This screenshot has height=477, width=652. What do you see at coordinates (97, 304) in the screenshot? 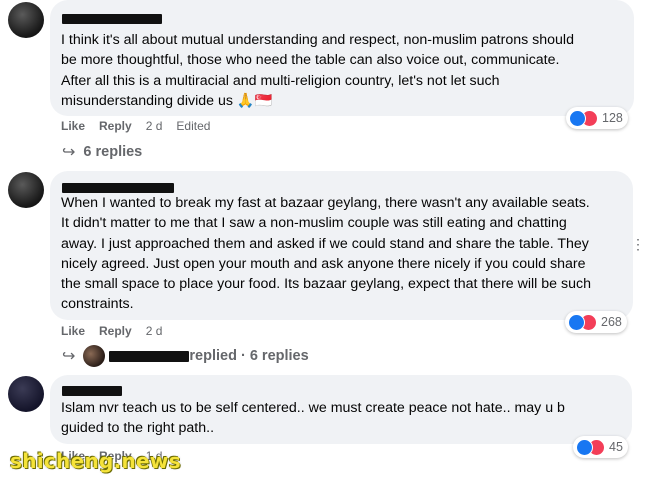
I see `comment-line: constraints.` at bounding box center [97, 304].